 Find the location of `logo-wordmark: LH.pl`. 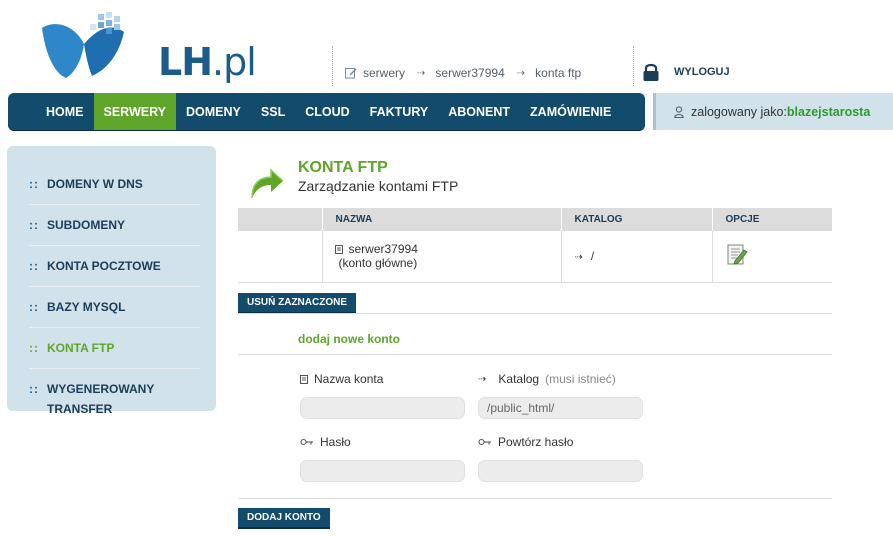

logo-wordmark: LH.pl is located at coordinates (207, 62).